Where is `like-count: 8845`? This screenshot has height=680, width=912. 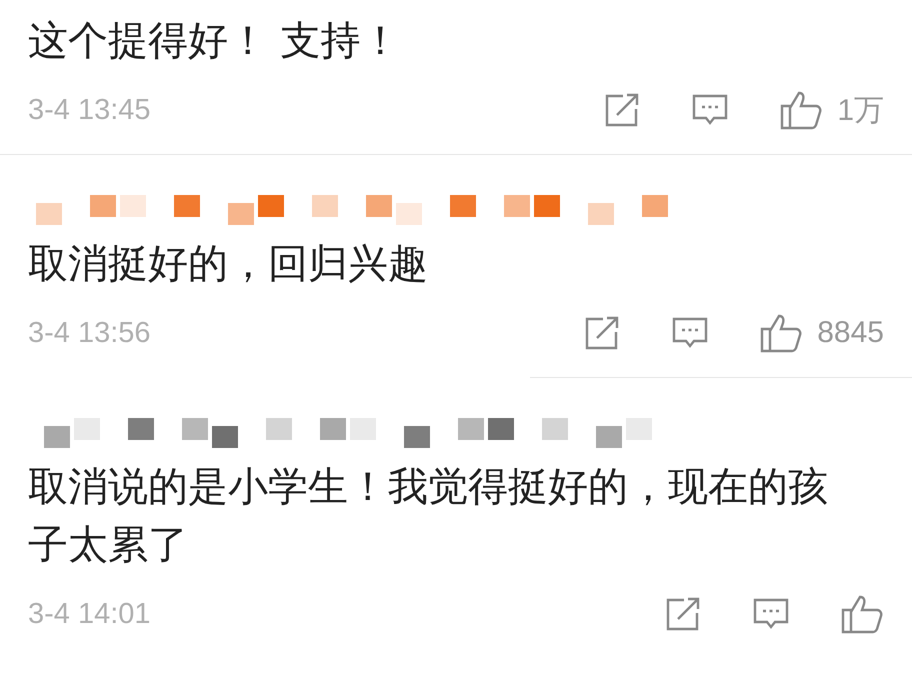
like-count: 8845 is located at coordinates (850, 333).